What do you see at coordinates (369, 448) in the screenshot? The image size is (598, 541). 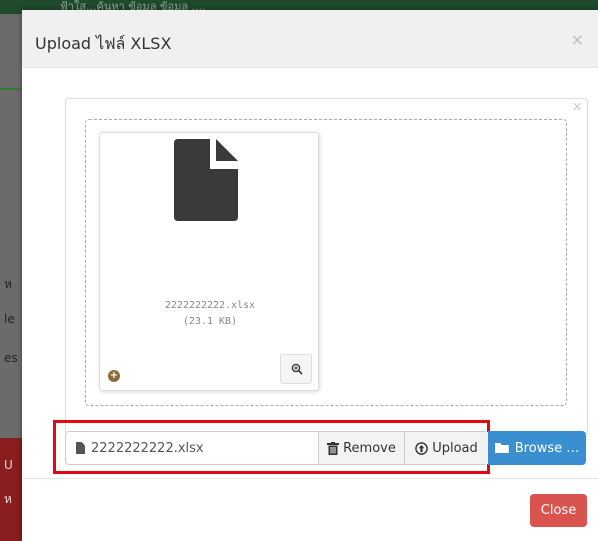 I see `remove-label: Remove` at bounding box center [369, 448].